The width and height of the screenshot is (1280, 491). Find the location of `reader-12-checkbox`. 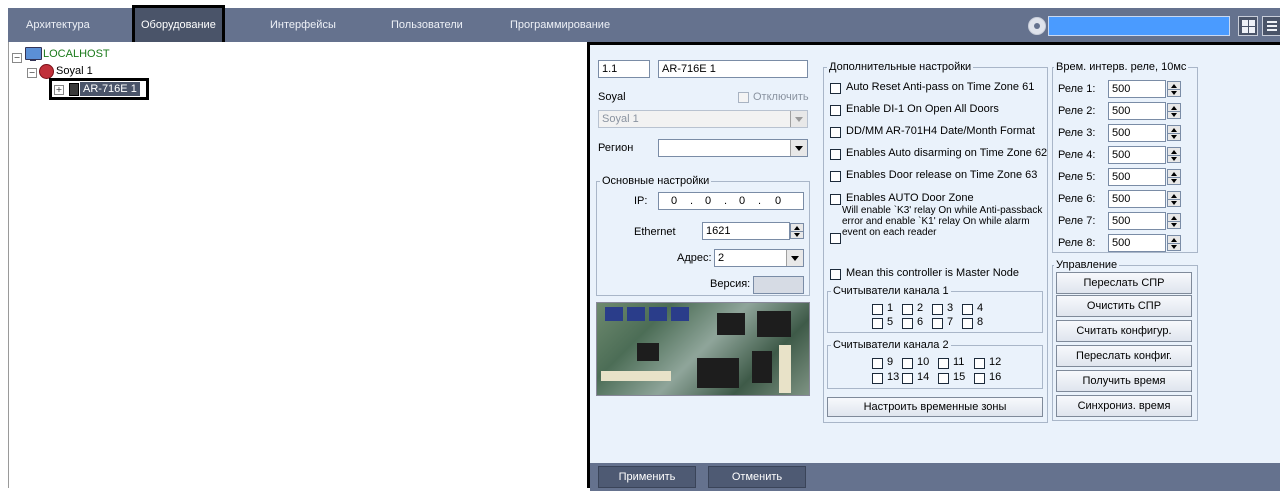

reader-12-checkbox is located at coordinates (979, 363).